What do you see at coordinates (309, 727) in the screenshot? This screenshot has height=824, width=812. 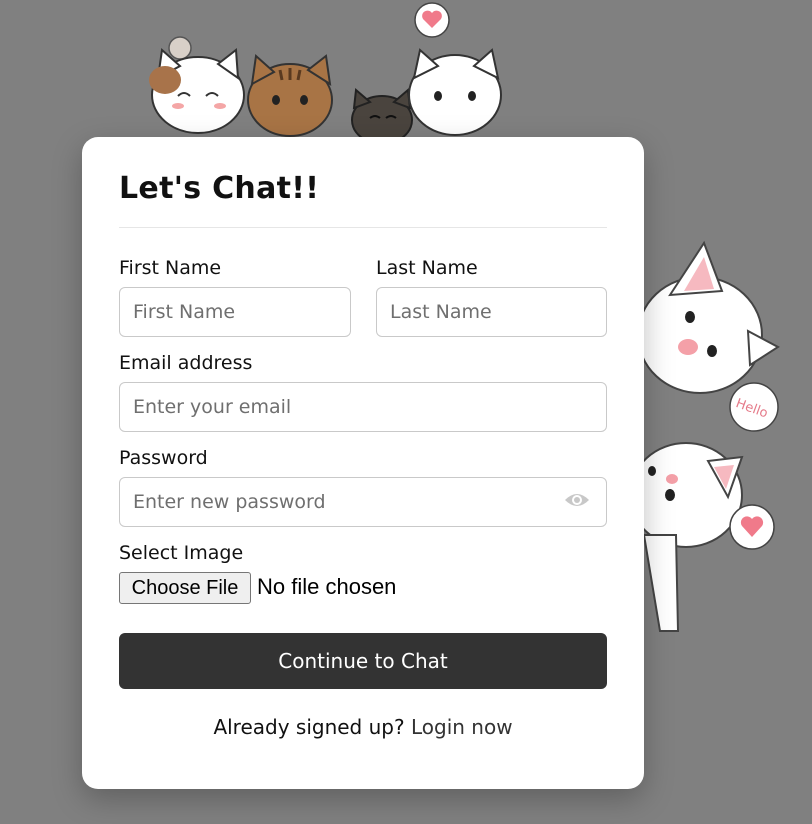 I see `login-prompt-text: Already signed up?` at bounding box center [309, 727].